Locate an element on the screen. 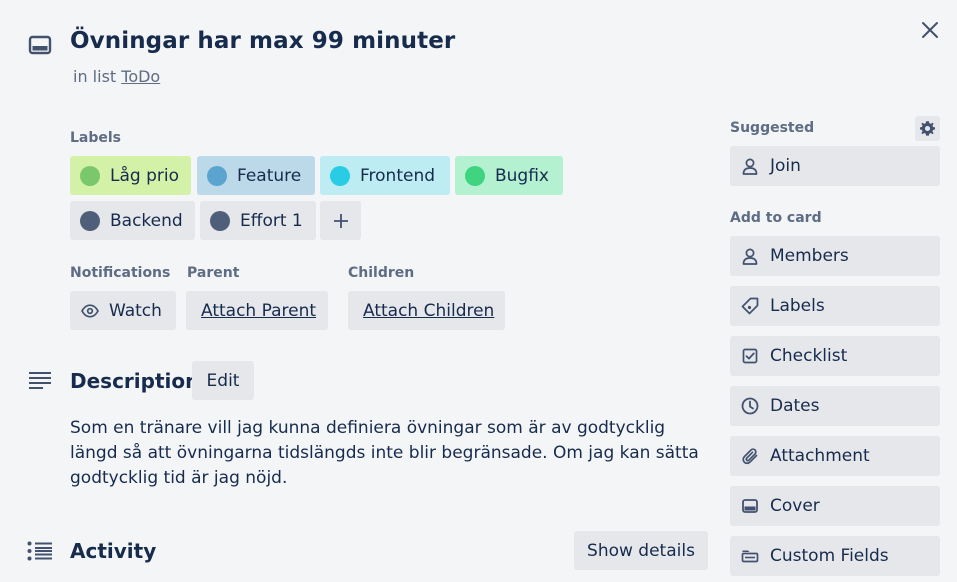  description-heading: Description is located at coordinates (135, 381).